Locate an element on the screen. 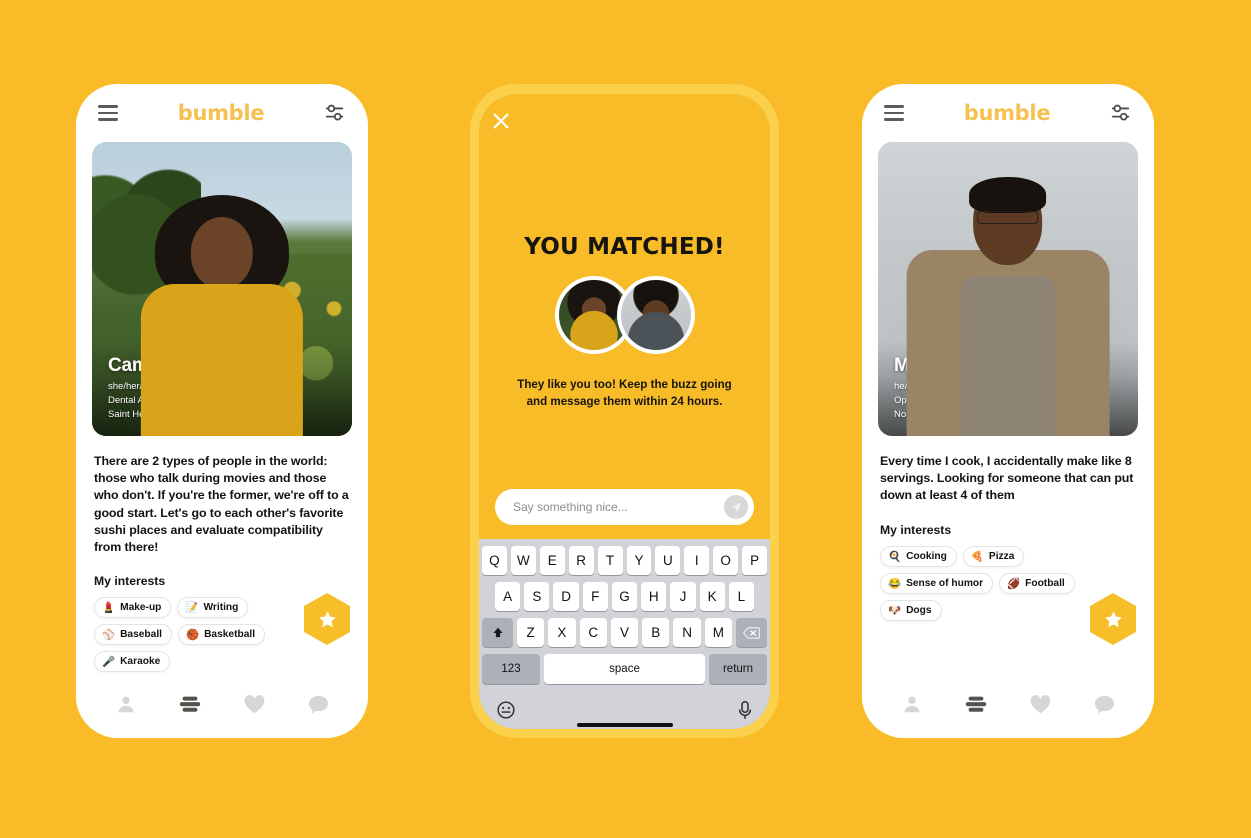 The height and width of the screenshot is (838, 1251). interest-chip: 😂 Sense of humor is located at coordinates (937, 583).